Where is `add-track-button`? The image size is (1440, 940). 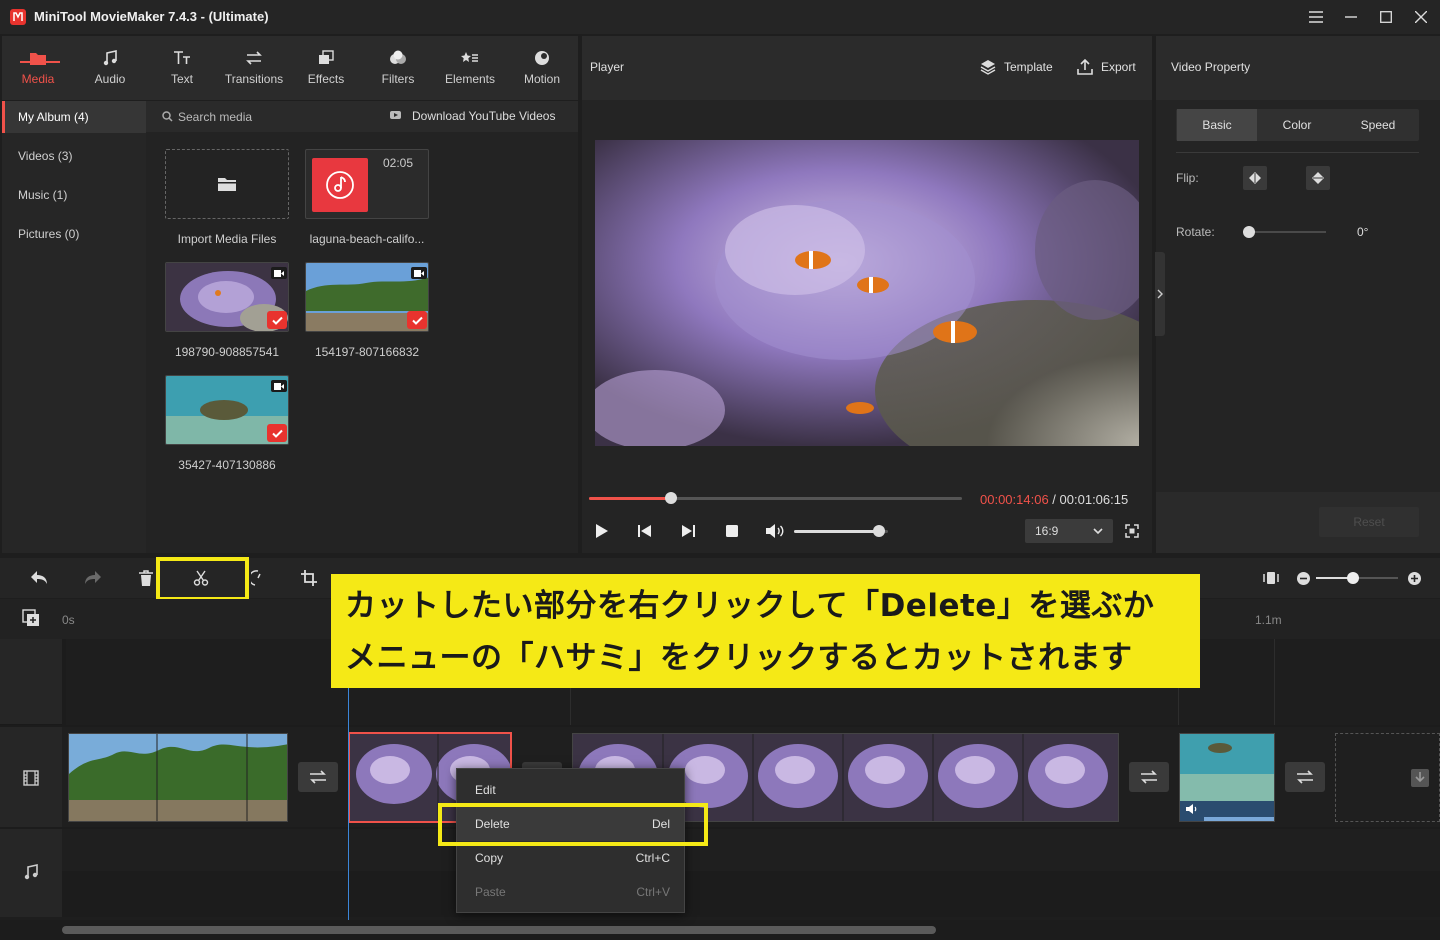 add-track-button is located at coordinates (31, 618).